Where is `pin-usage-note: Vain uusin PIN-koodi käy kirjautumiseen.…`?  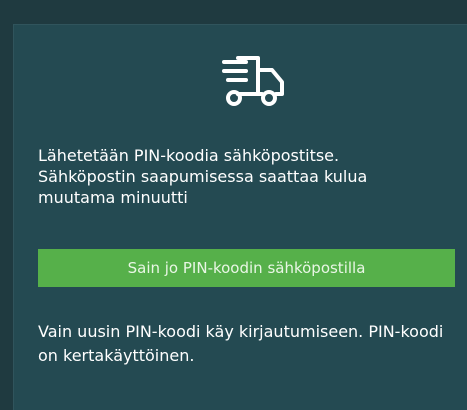
pin-usage-note: Vain uusin PIN-koodi käy kirjautumiseen.… is located at coordinates (241, 343).